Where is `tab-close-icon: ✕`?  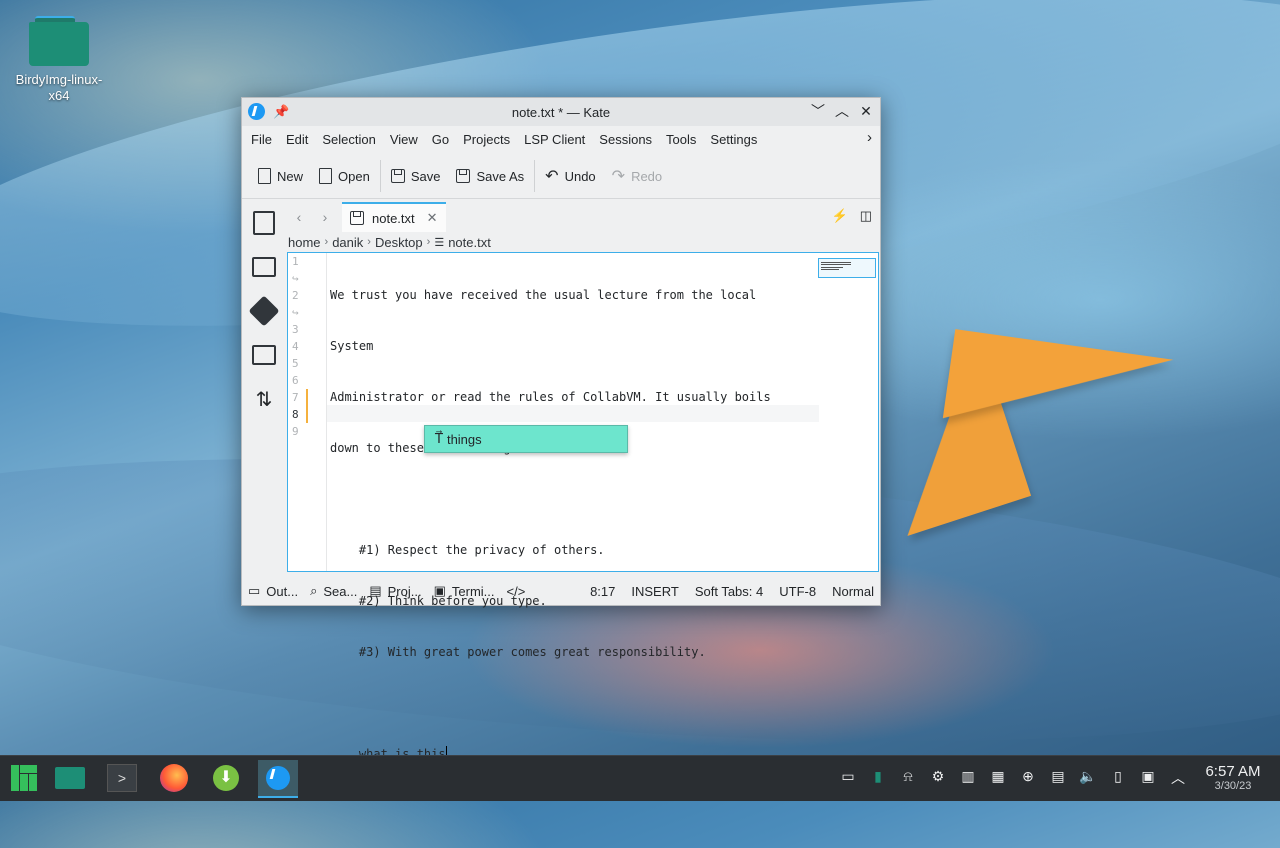
tab-close-icon: ✕ is located at coordinates (432, 218).